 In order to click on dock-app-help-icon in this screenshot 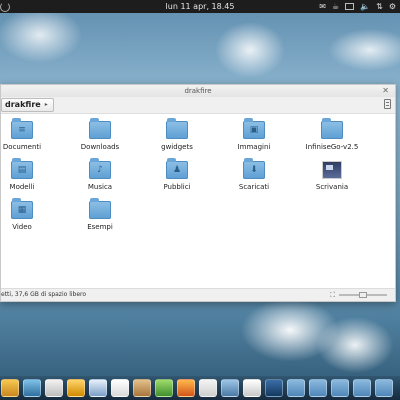, I will do `click(120, 388)`.